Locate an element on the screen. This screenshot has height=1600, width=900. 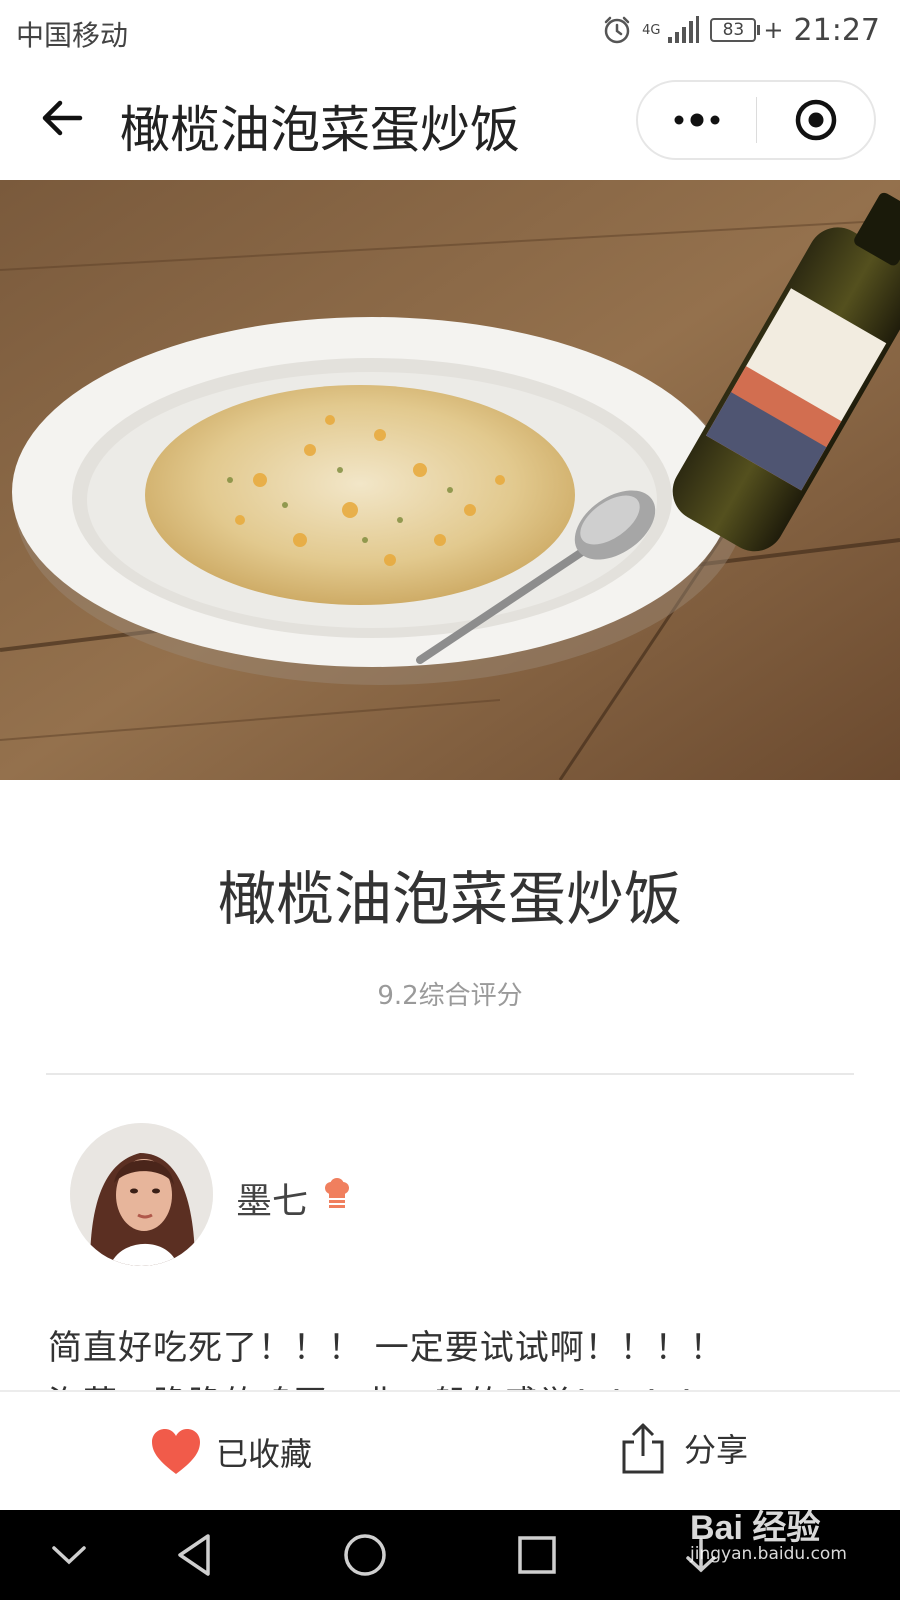
back-arrow-icon is located at coordinates (62, 118).